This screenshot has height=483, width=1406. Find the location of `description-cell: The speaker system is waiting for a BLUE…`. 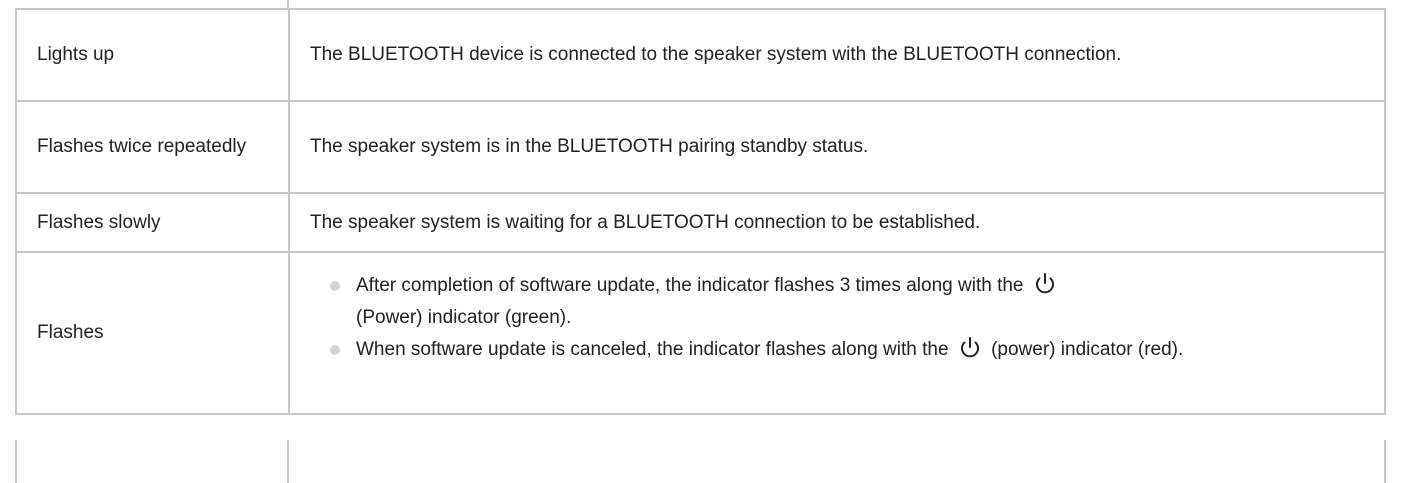

description-cell: The speaker system is waiting for a BLUE… is located at coordinates (837, 222).